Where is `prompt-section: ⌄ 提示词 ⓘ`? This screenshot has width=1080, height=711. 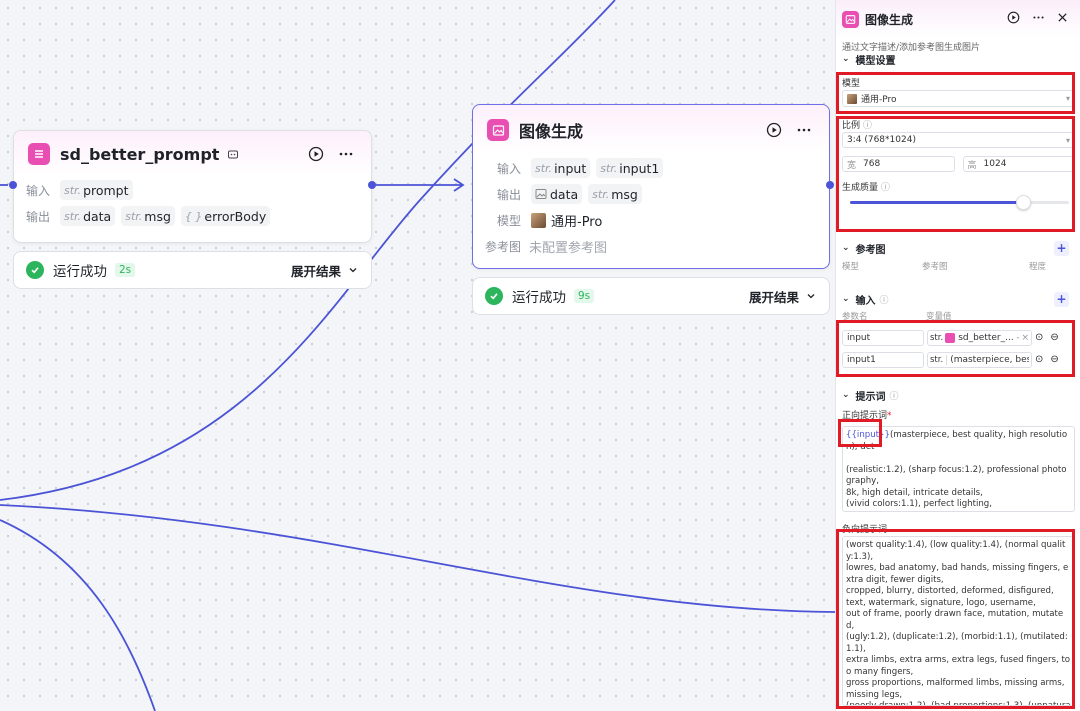 prompt-section: ⌄ 提示词 ⓘ is located at coordinates (958, 395).